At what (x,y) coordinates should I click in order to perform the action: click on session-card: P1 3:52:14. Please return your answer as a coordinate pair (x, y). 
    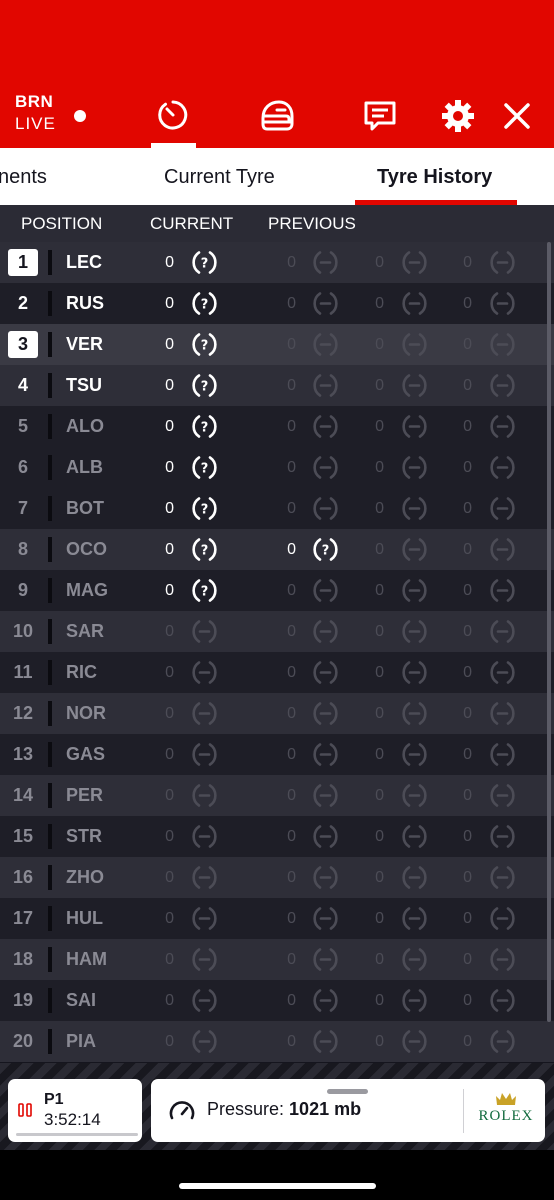
    Looking at the image, I should click on (75, 1110).